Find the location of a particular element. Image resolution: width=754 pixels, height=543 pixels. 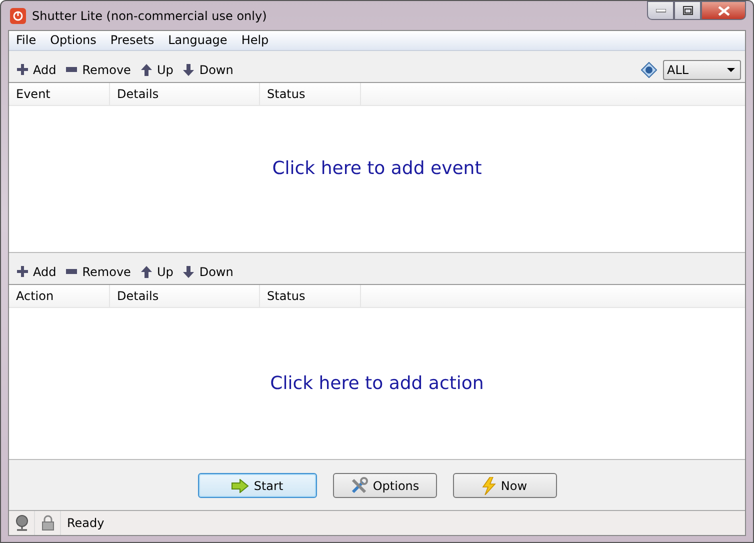

arrow-right-icon is located at coordinates (239, 485).